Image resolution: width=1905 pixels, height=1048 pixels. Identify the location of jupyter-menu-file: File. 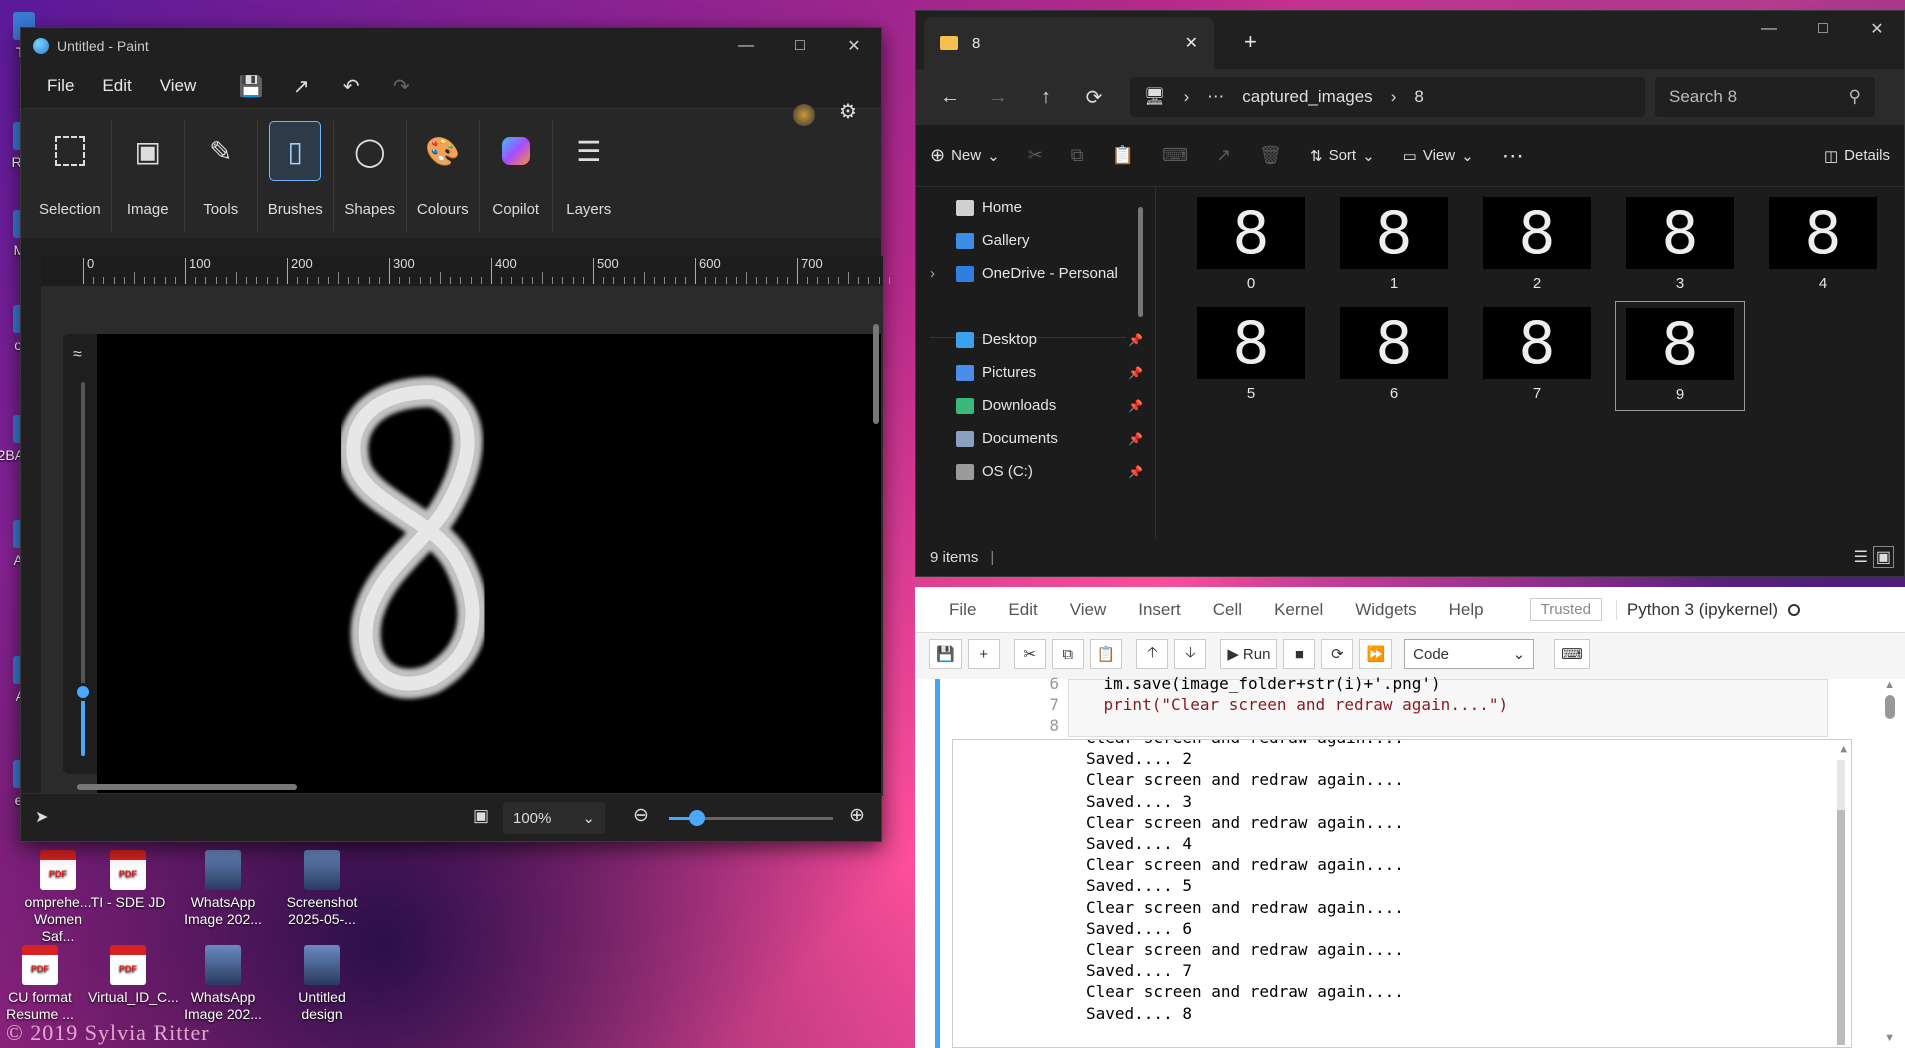
(962, 610).